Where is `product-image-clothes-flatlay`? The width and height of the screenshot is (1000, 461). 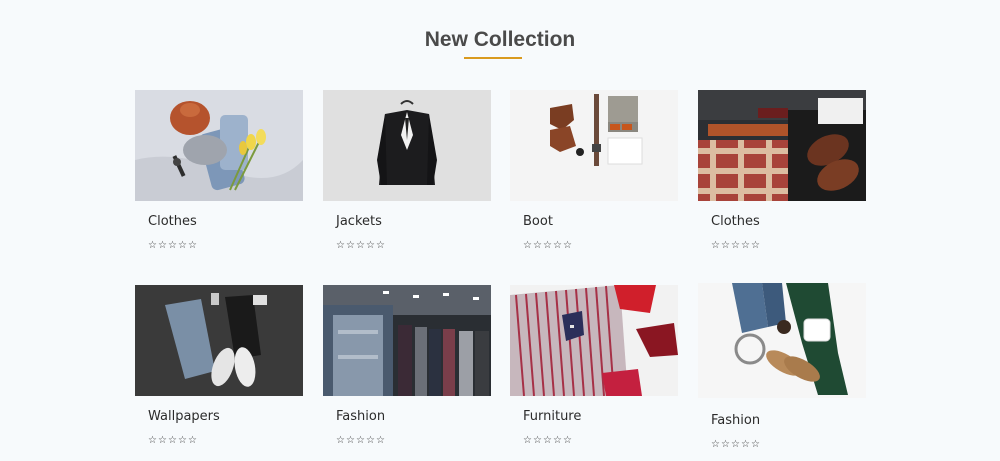
product-image-clothes-flatlay is located at coordinates (219, 145).